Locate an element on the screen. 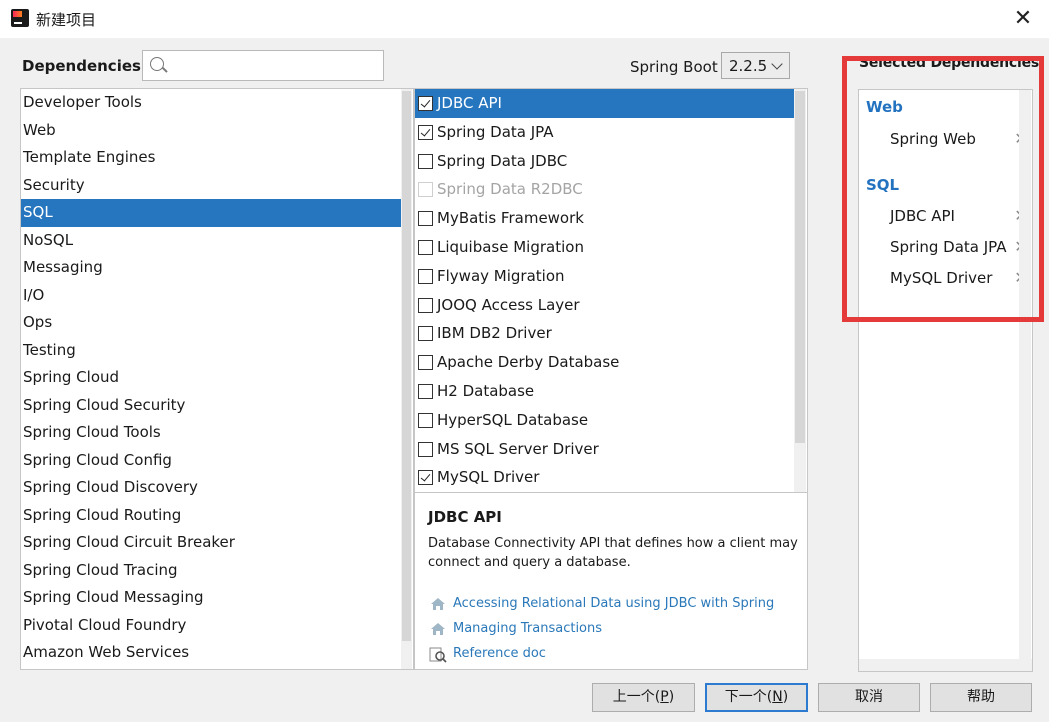 The image size is (1049, 722). selected-group-web: Web is located at coordinates (884, 107).